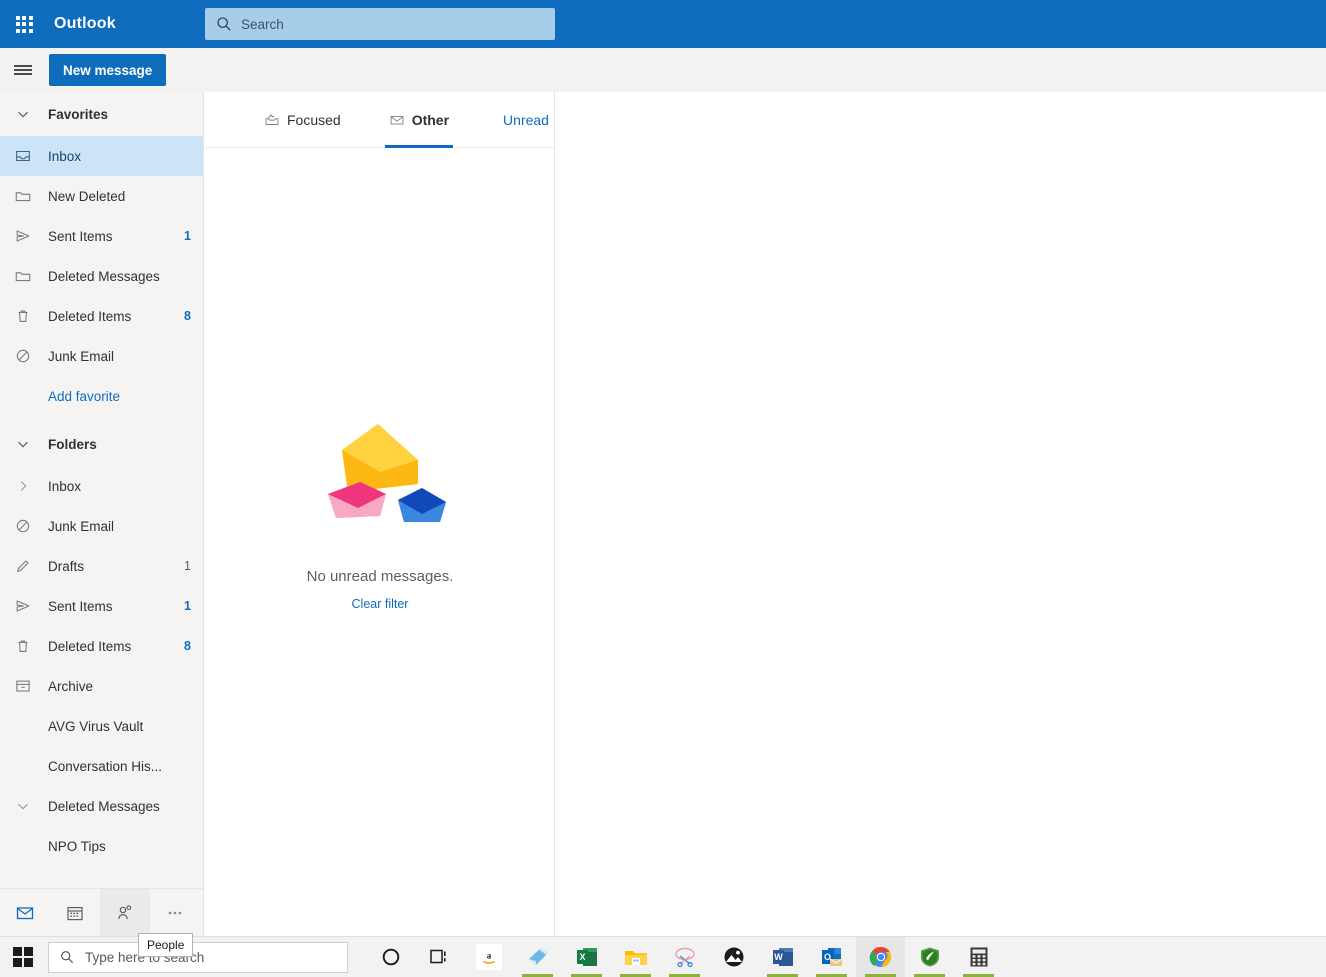  What do you see at coordinates (23, 197) in the screenshot?
I see `folder-icon` at bounding box center [23, 197].